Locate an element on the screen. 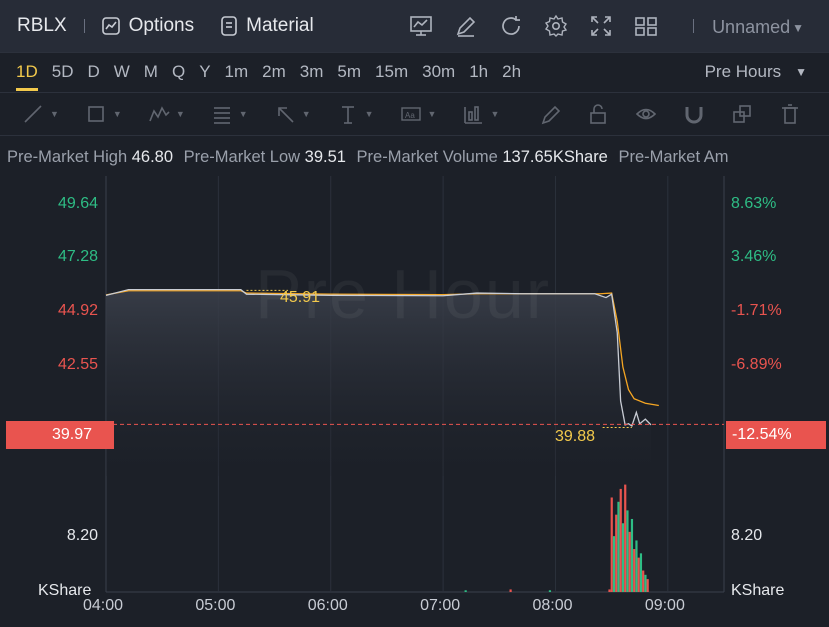  layout-name-dropdown: Unnamed ▼ is located at coordinates (758, 27).